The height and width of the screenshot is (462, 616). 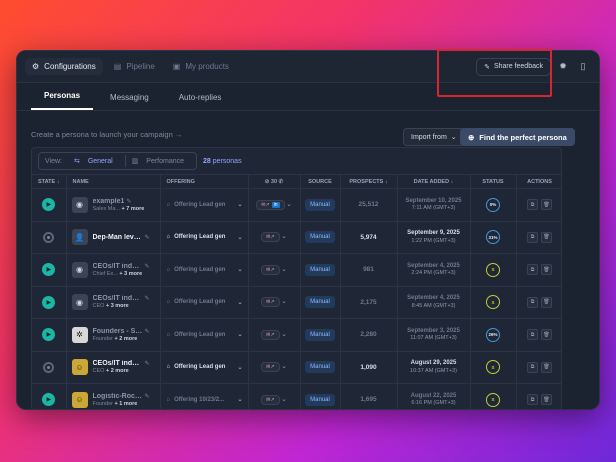 What do you see at coordinates (320, 181) in the screenshot?
I see `col-source: SOURCE` at bounding box center [320, 181].